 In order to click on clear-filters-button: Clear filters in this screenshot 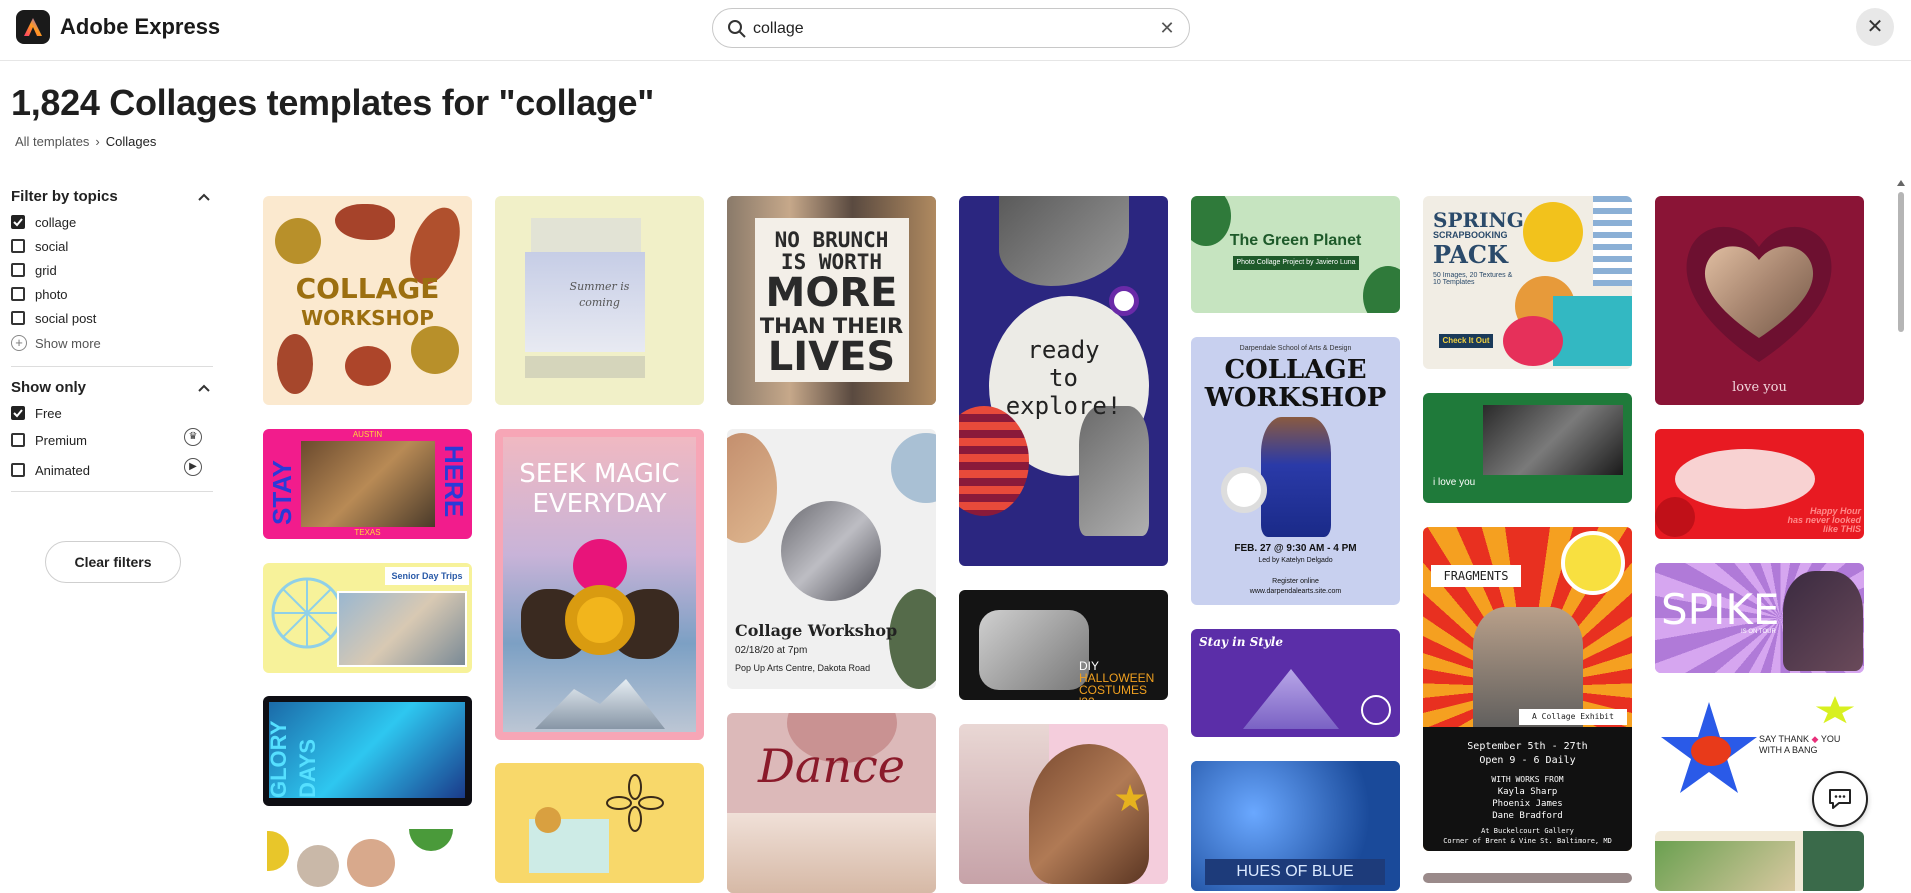, I will do `click(113, 562)`.